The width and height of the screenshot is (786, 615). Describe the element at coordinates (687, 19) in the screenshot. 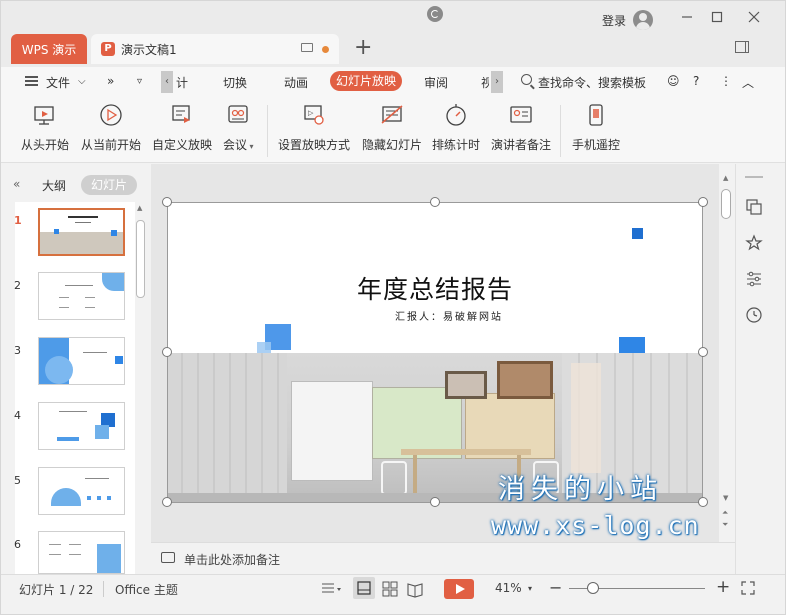

I see `minimize-button` at that location.